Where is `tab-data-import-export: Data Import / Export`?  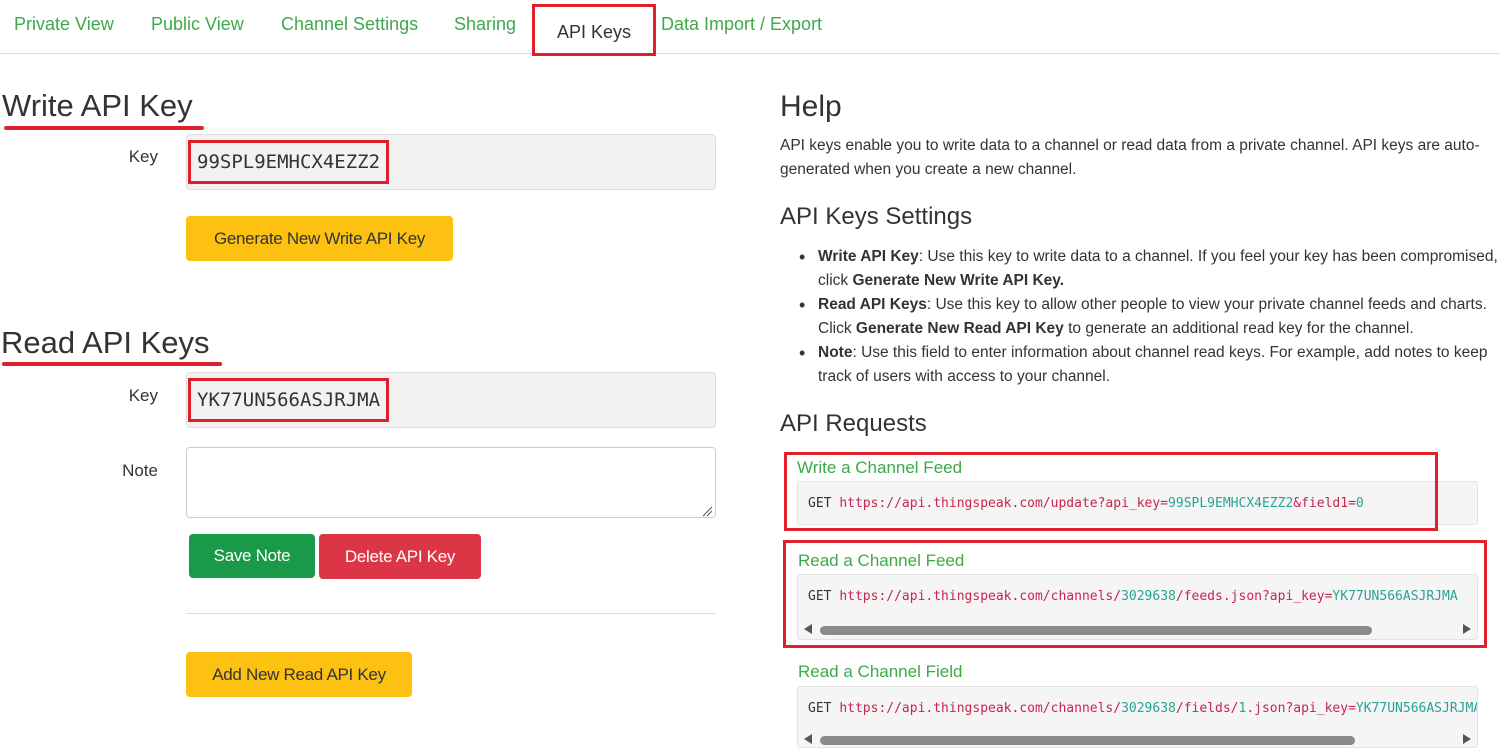 tab-data-import-export: Data Import / Export is located at coordinates (741, 30).